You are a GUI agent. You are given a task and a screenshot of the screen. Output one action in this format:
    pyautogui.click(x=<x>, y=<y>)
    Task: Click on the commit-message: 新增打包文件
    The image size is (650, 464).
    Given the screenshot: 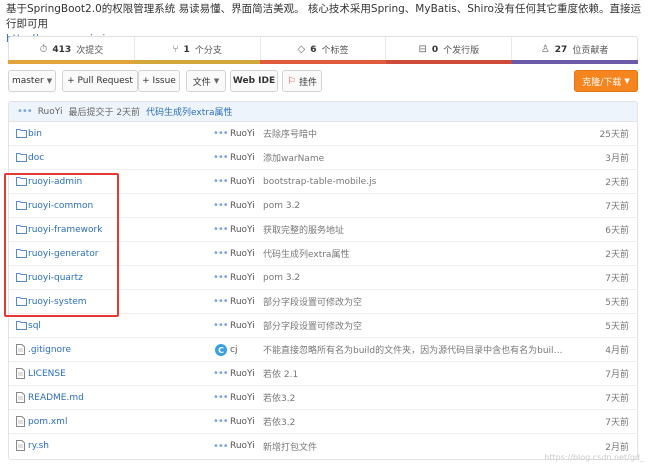 What is the action you would take?
    pyautogui.click(x=413, y=446)
    